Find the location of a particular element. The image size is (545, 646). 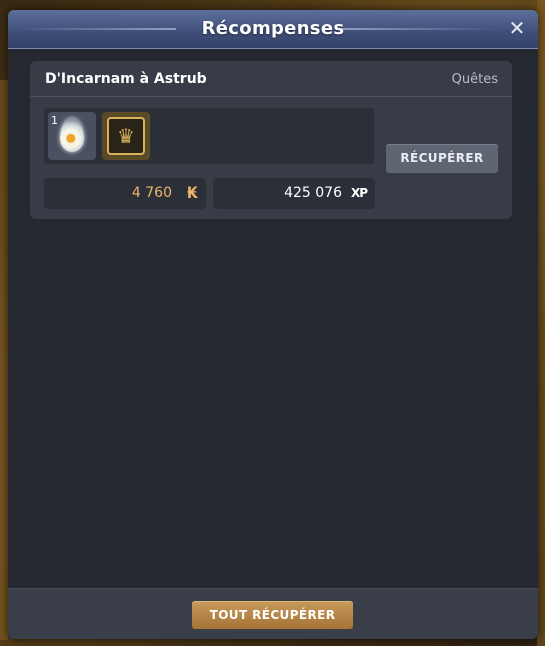

reward-item-egg: 1 is located at coordinates (72, 136).